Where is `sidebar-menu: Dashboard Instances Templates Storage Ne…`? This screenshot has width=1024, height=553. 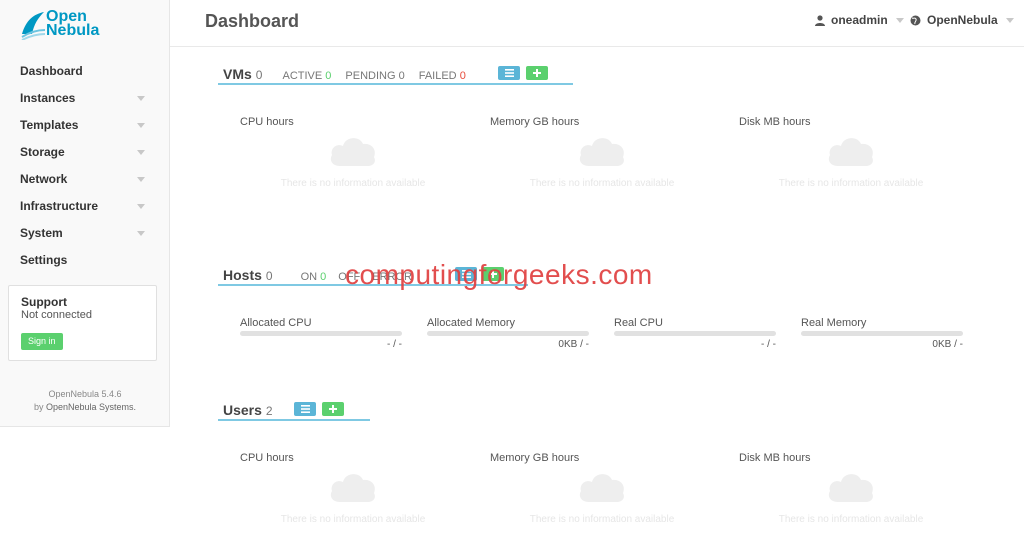
sidebar-menu: Dashboard Instances Templates Storage Ne… is located at coordinates (85, 166).